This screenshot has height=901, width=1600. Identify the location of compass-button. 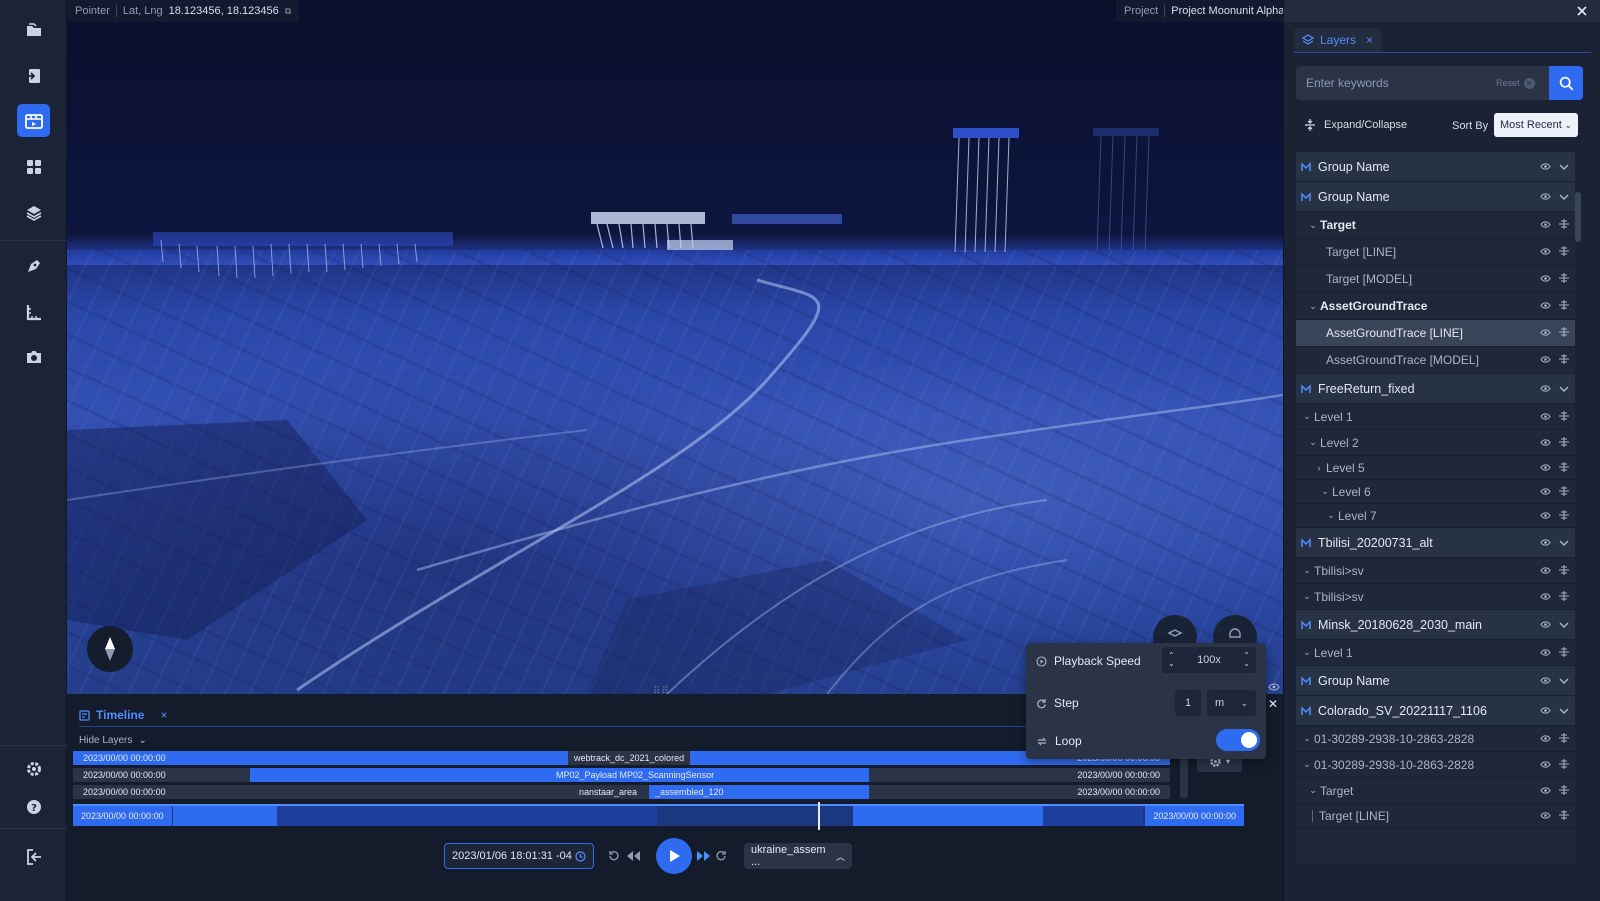
(110, 649).